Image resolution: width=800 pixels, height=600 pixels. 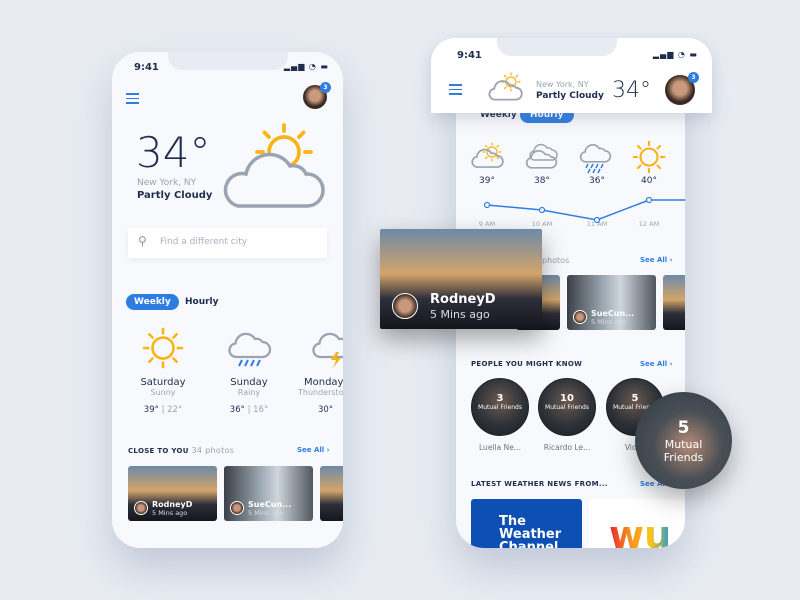 I want to click on people-title: PEOPLE YOU MIGHT KNOW, so click(x=527, y=364).